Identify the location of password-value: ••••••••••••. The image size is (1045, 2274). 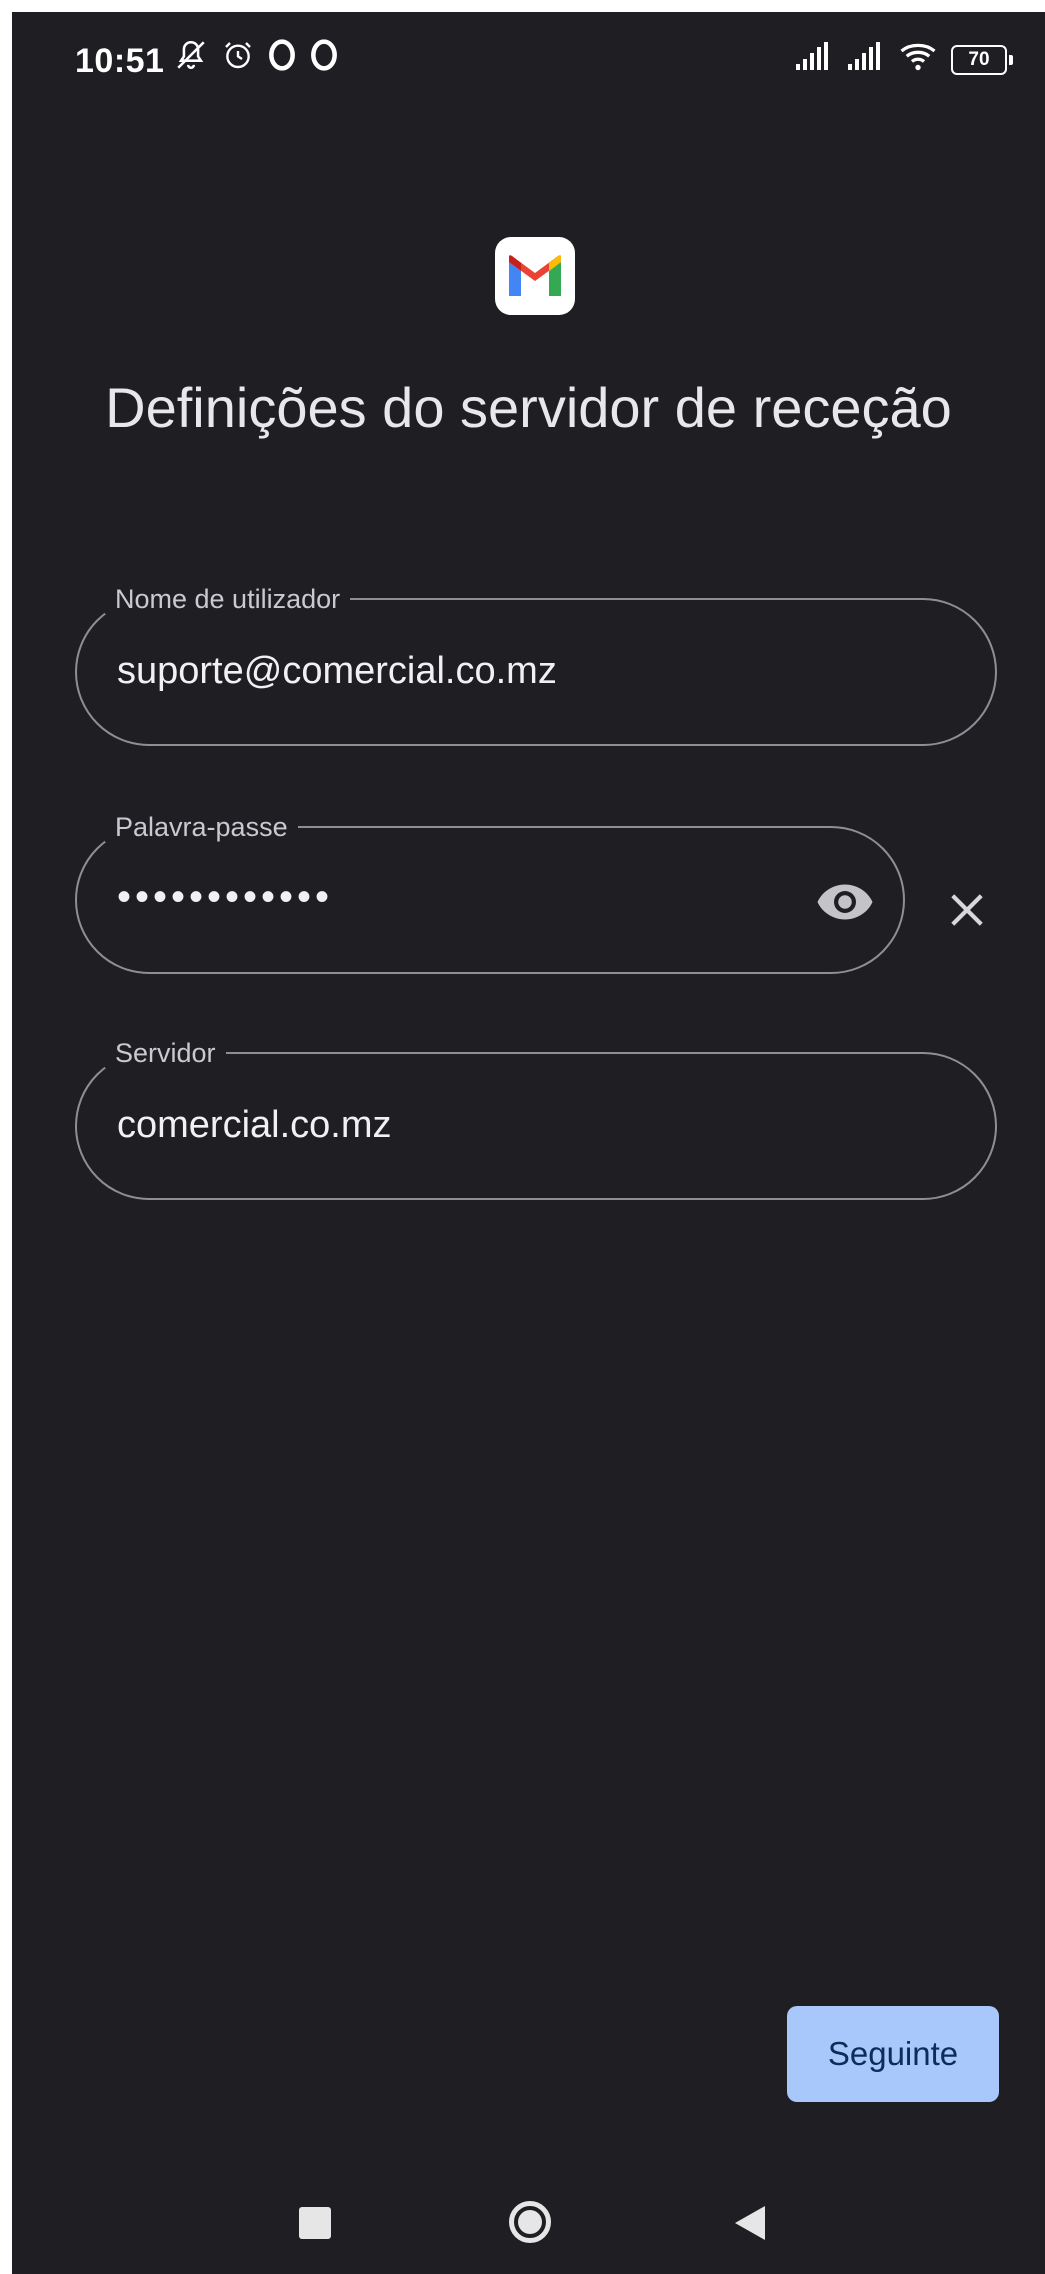
(225, 897).